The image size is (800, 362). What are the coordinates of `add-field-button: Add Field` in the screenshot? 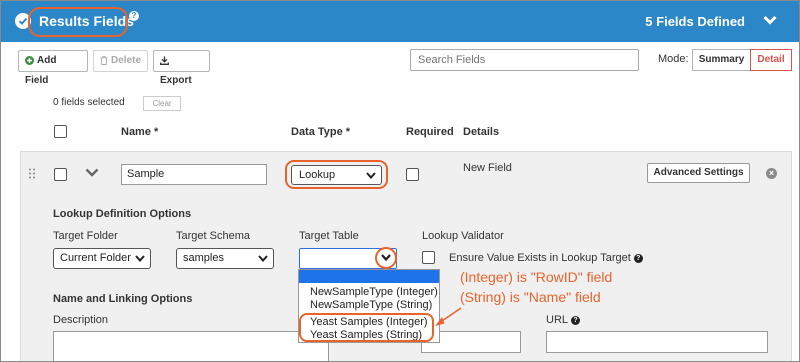 It's located at (53, 68).